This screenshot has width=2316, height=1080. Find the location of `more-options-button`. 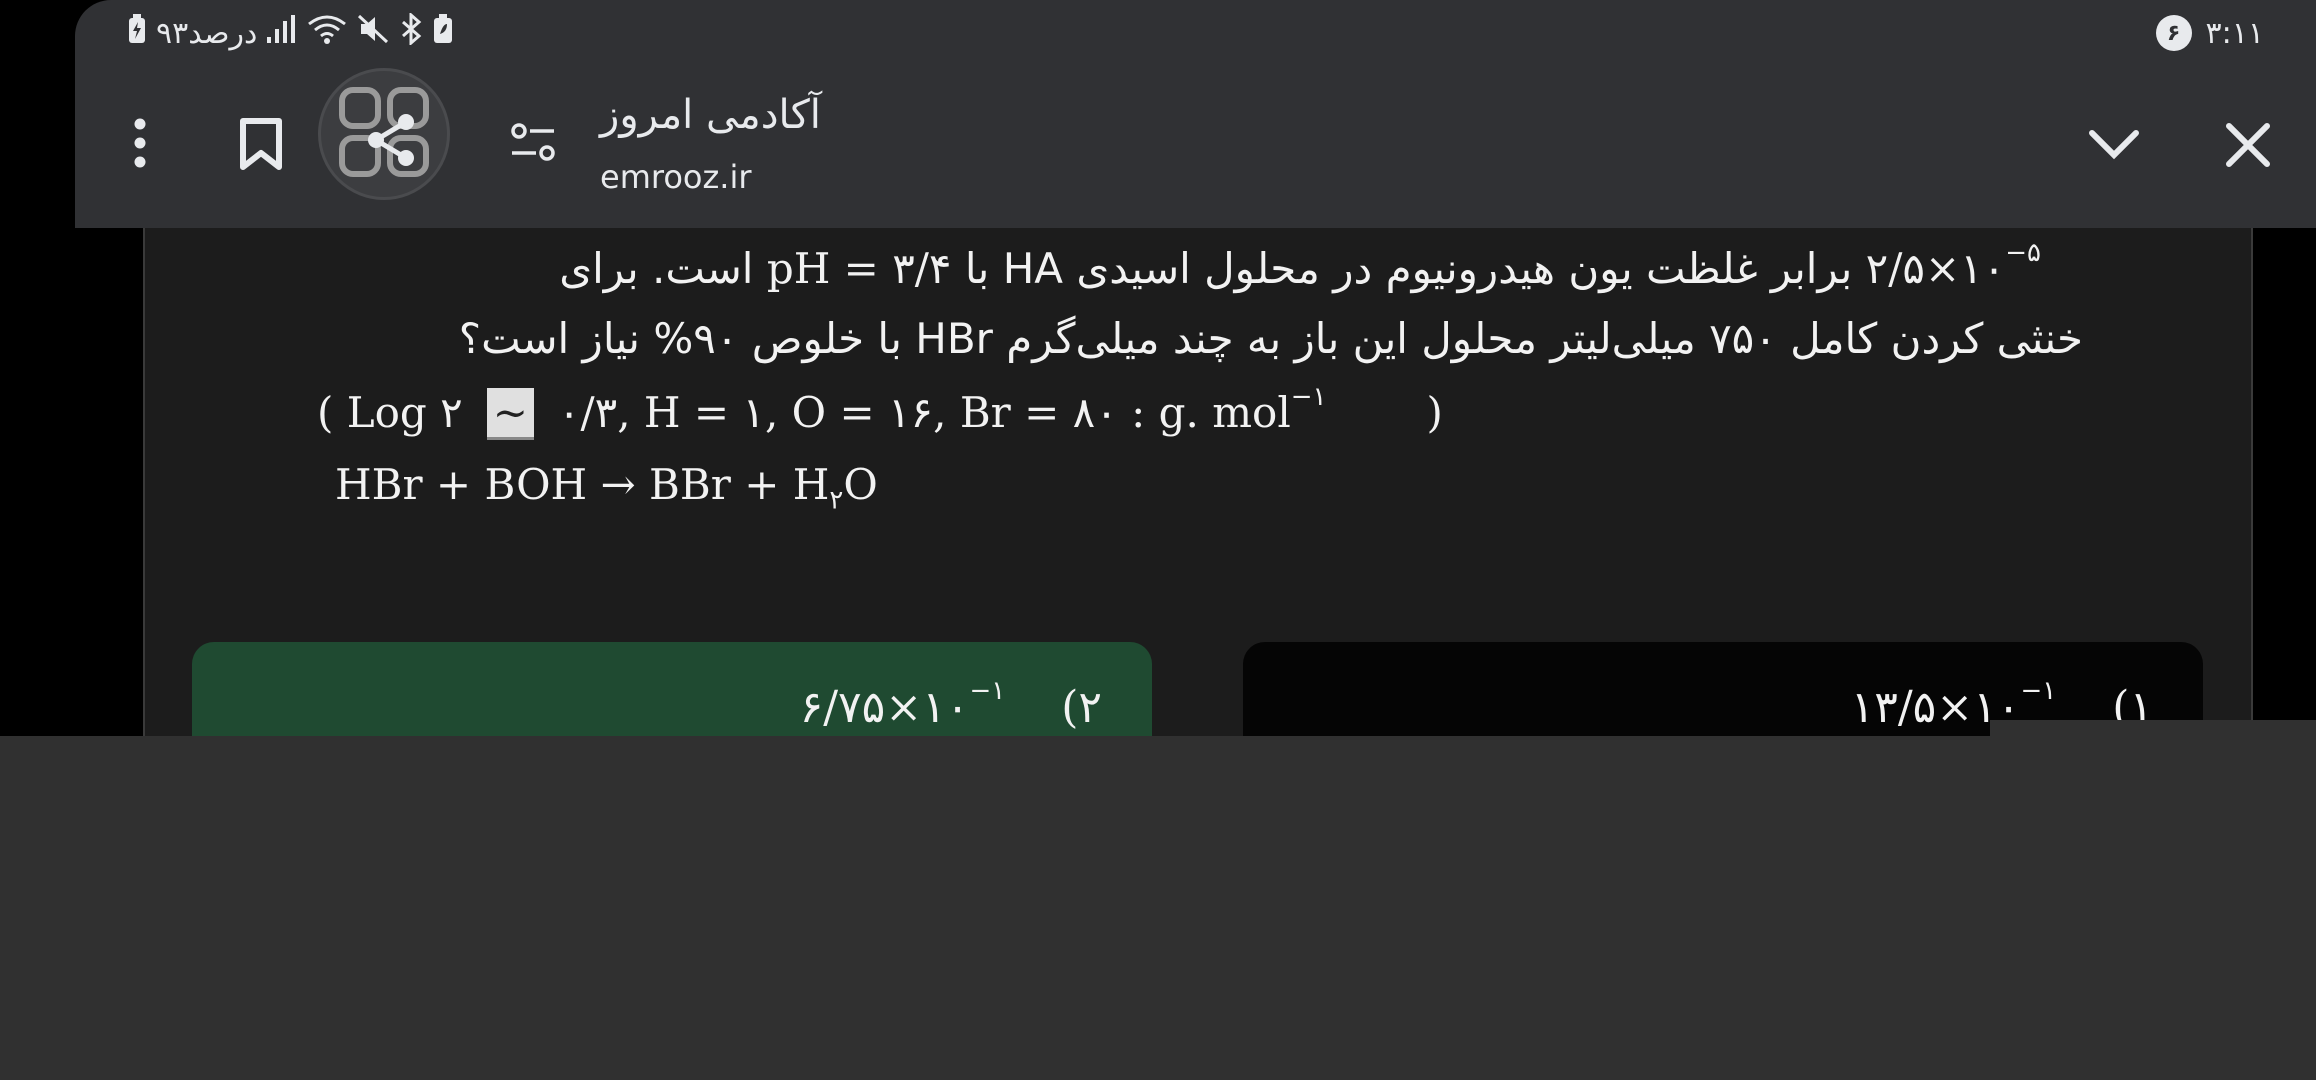

more-options-button is located at coordinates (140, 145).